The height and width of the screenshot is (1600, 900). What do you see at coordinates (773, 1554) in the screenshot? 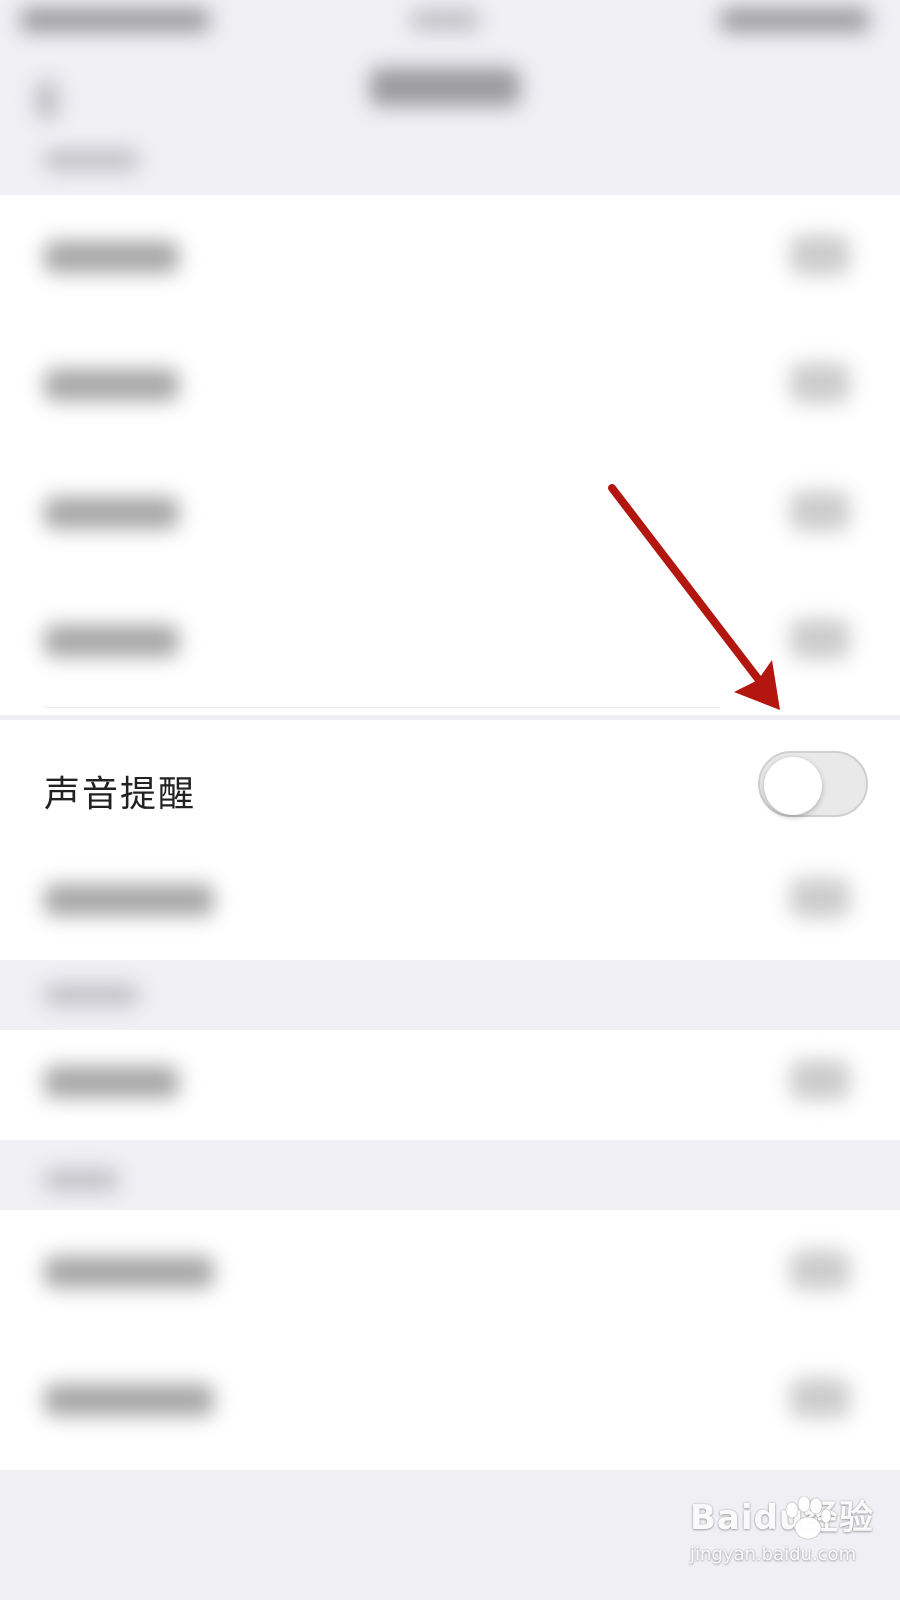
I see `watermark-url: jingyan.baidu.com` at bounding box center [773, 1554].